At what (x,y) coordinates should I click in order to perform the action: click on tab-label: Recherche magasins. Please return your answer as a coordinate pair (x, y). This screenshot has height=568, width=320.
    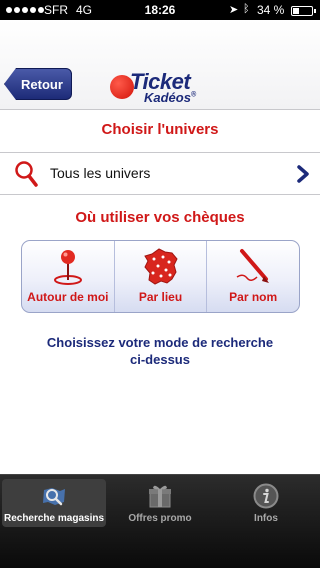
    Looking at the image, I should click on (54, 518).